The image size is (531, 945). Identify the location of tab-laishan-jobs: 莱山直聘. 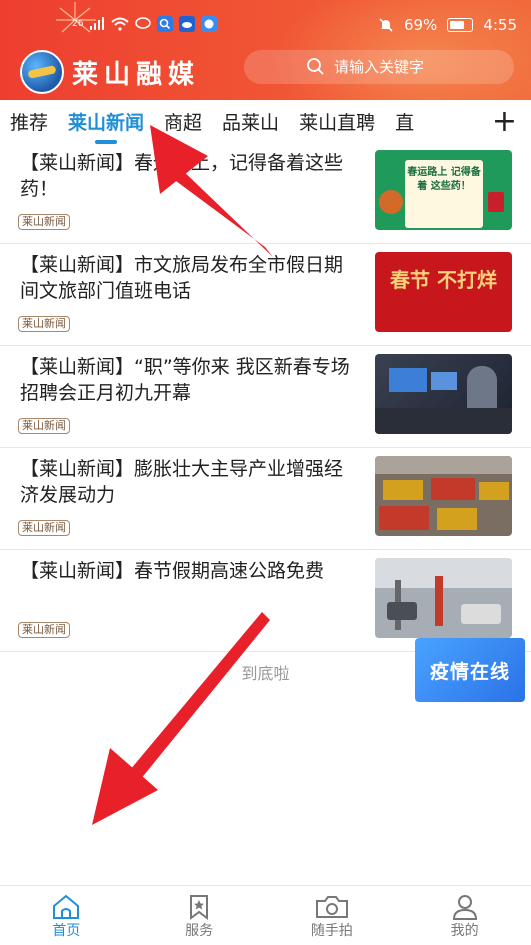
(337, 121).